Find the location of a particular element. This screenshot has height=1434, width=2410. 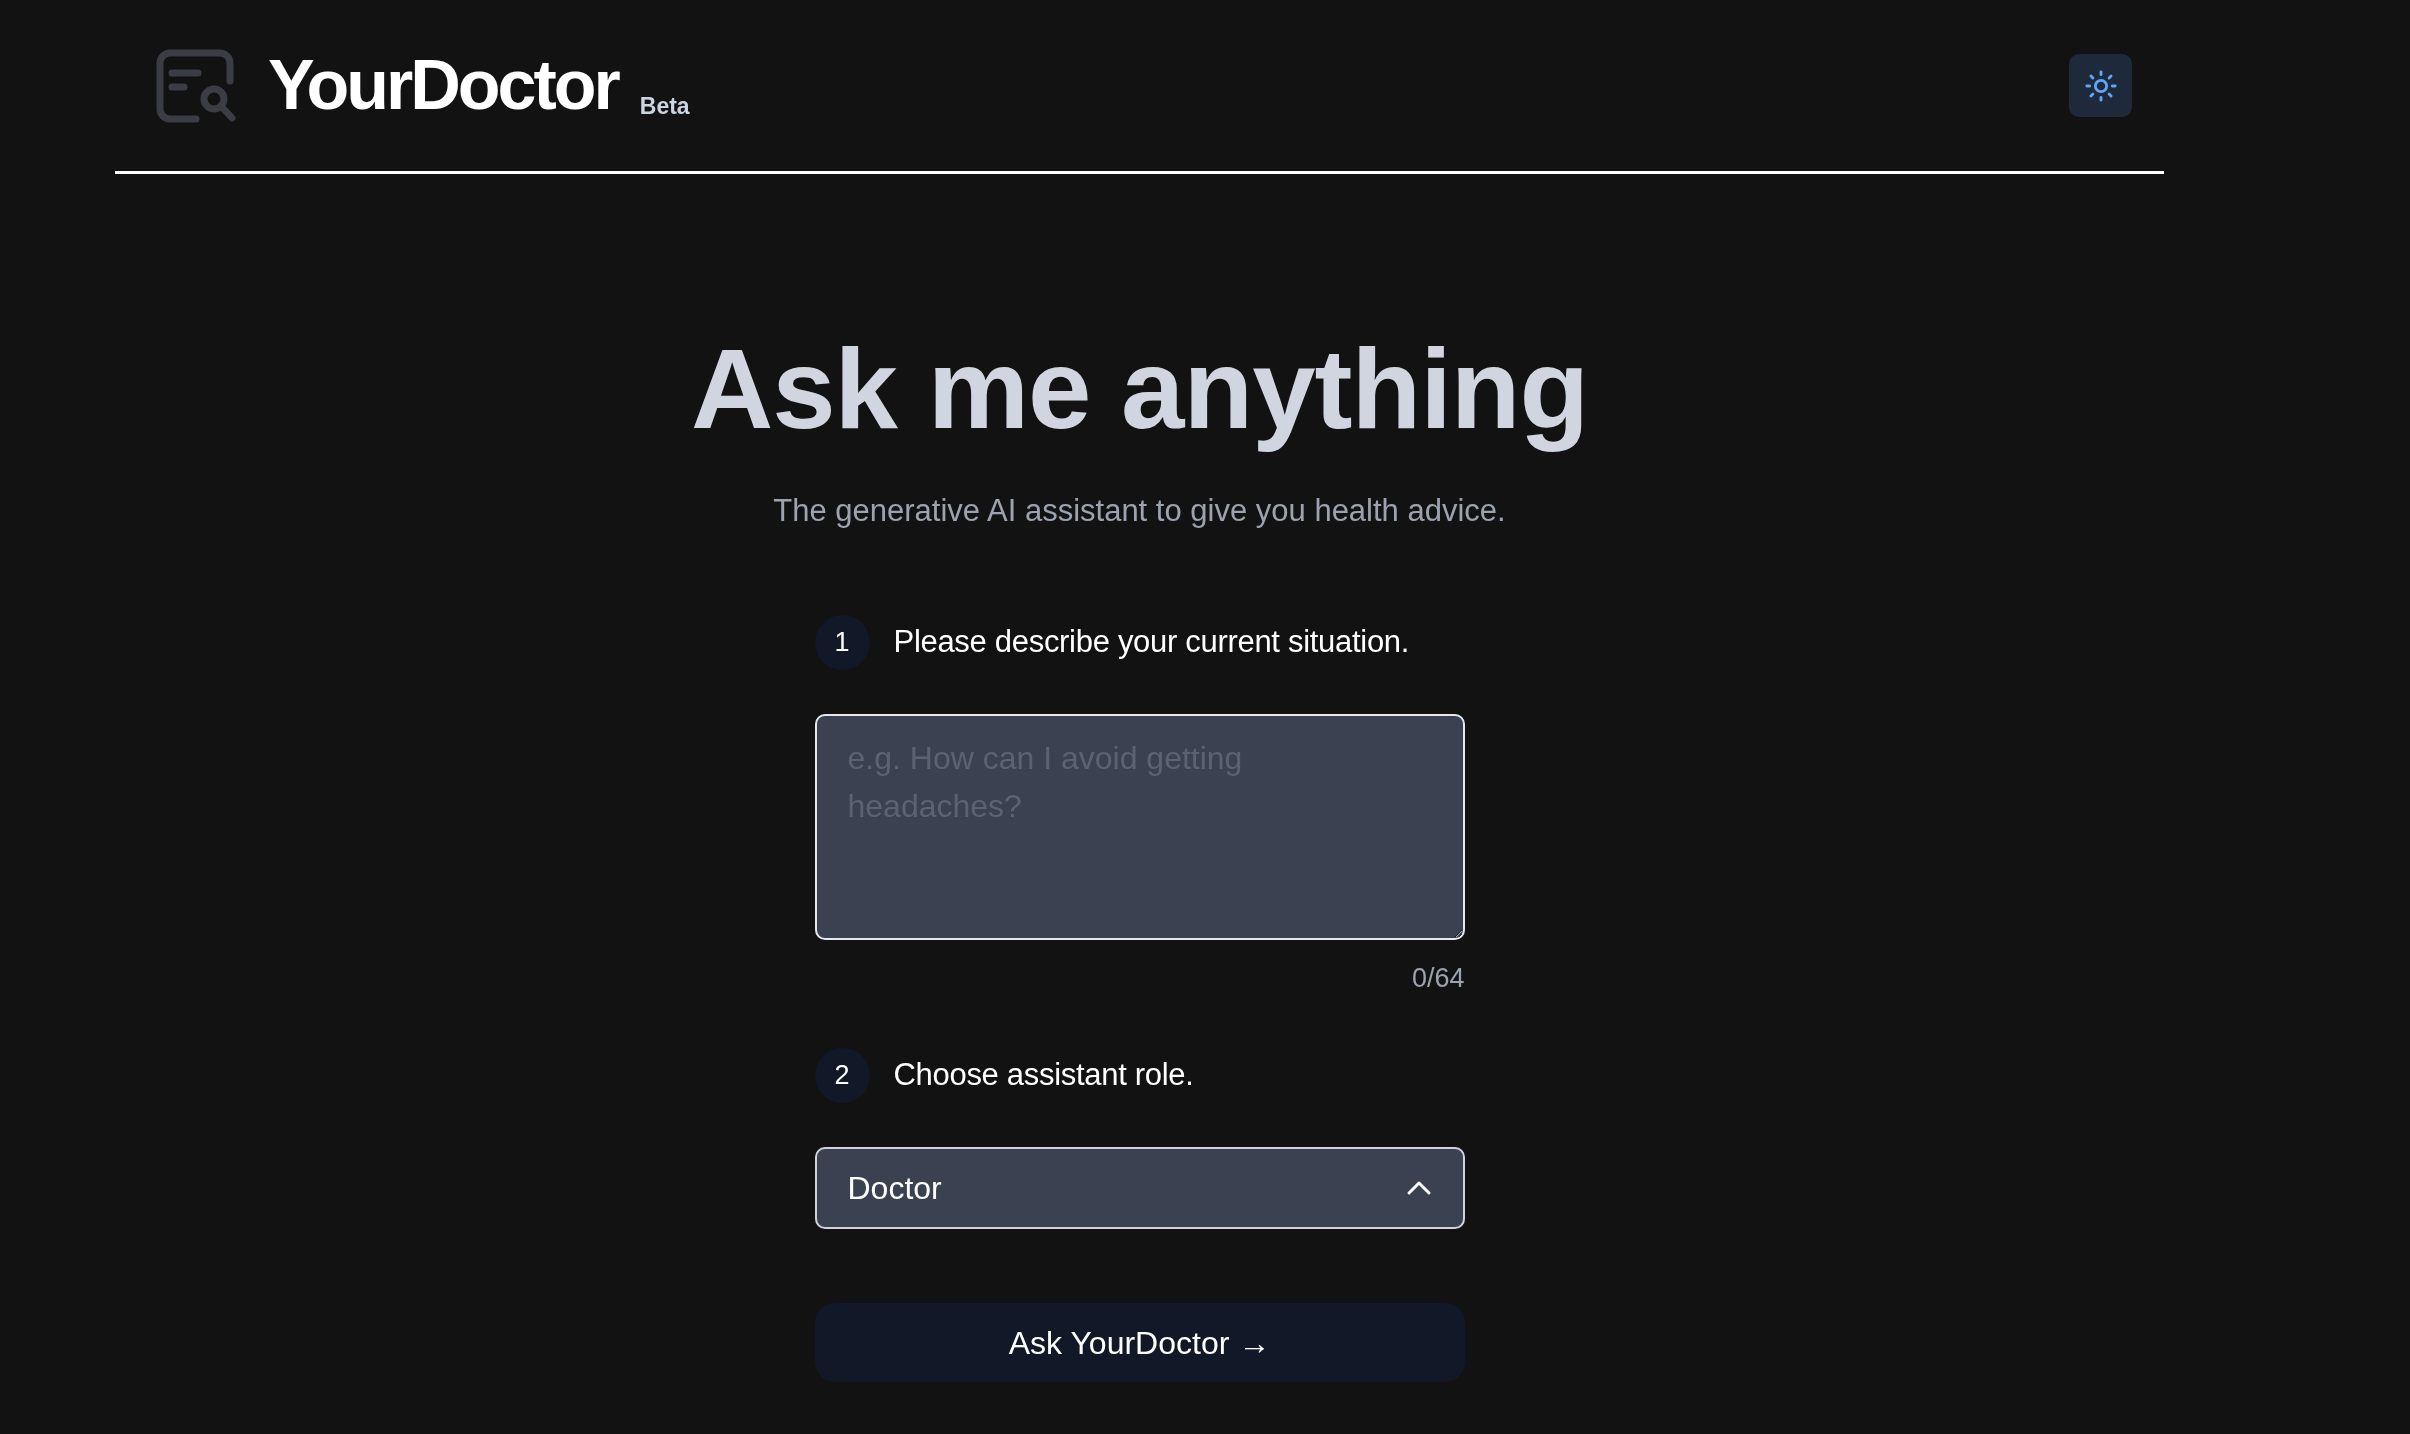

step-number: 1 is located at coordinates (842, 642).